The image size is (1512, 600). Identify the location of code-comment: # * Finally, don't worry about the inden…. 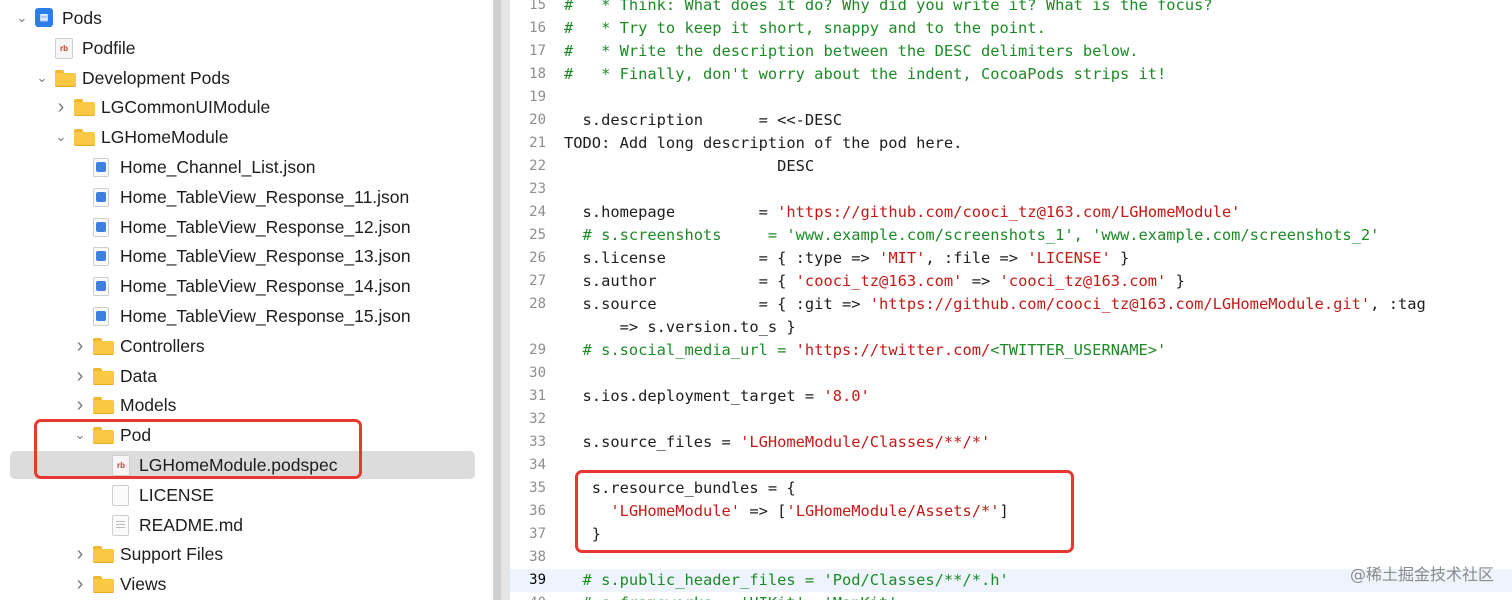
(865, 74).